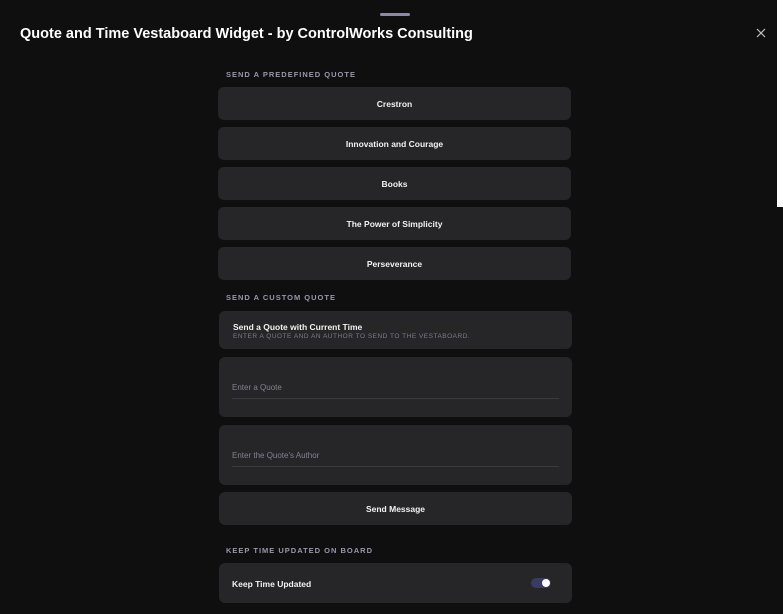  I want to click on quote-button-books: Books, so click(394, 183).